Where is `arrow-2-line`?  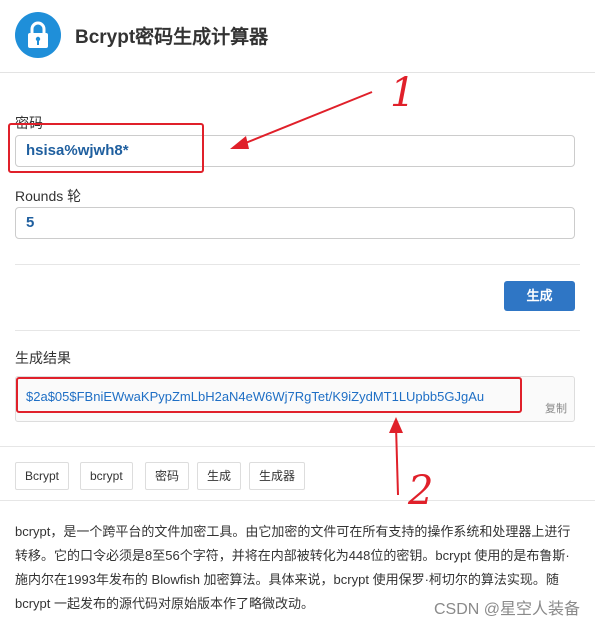 arrow-2-line is located at coordinates (397, 460).